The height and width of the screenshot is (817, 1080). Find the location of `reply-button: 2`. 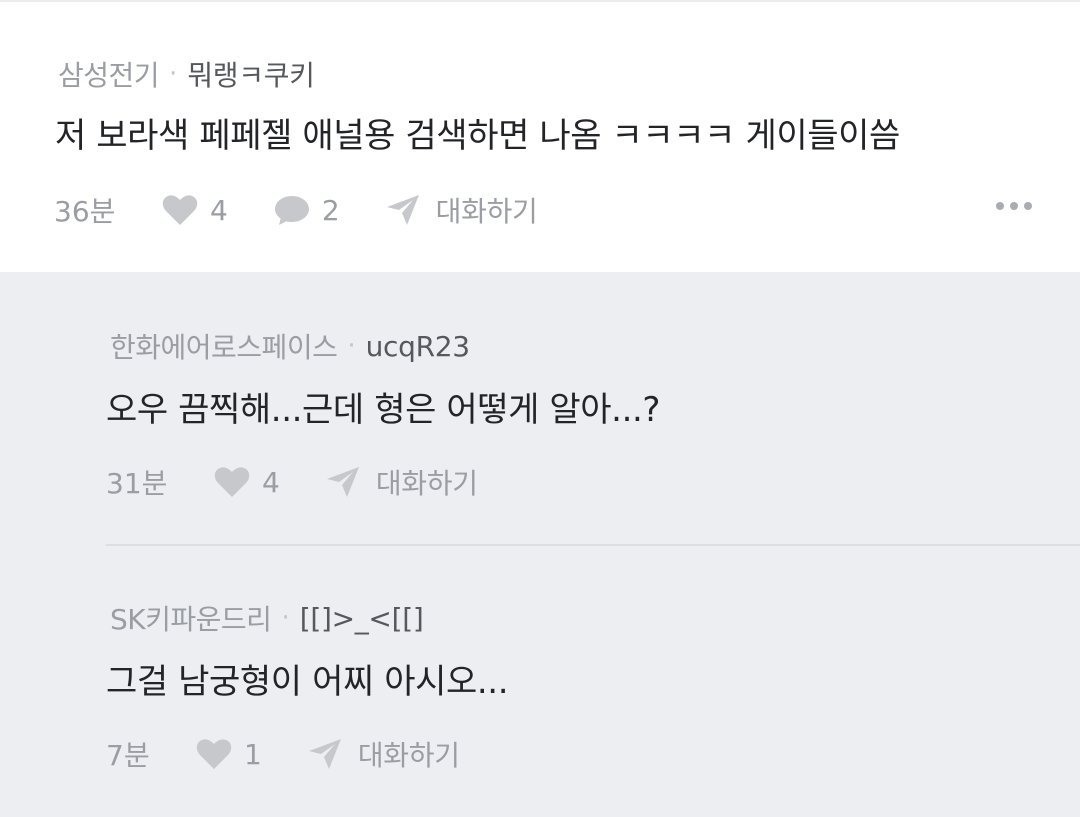

reply-button: 2 is located at coordinates (307, 210).